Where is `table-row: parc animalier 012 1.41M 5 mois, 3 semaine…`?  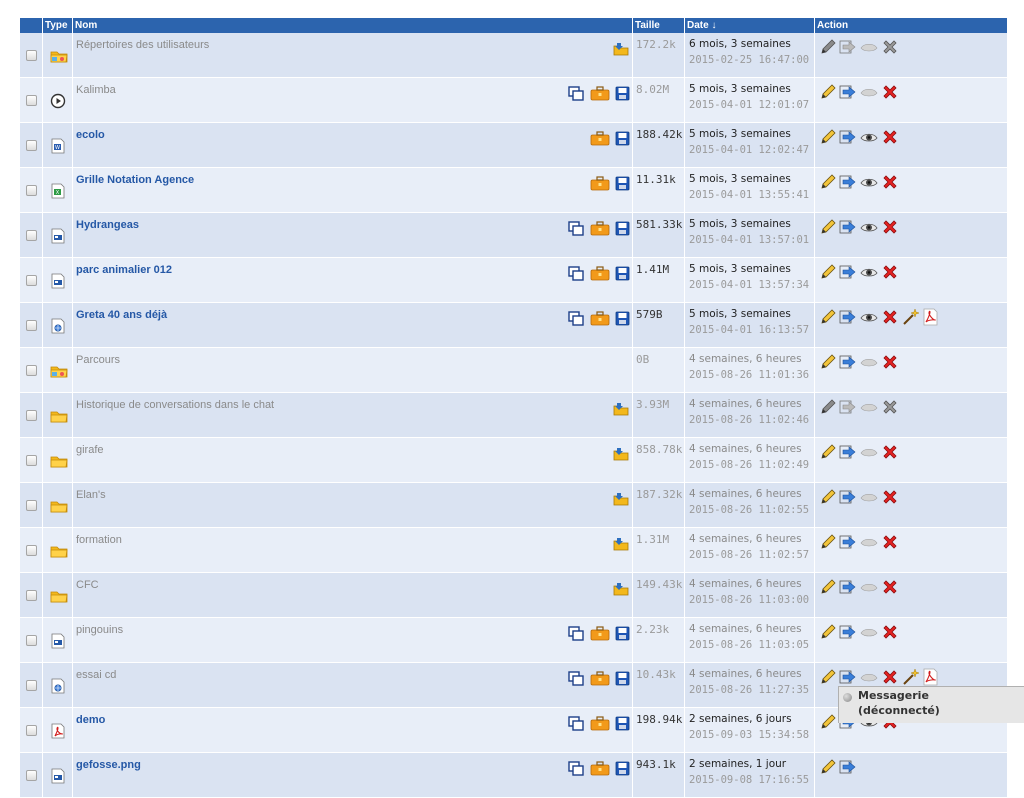 table-row: parc animalier 012 1.41M 5 mois, 3 semaine… is located at coordinates (514, 280).